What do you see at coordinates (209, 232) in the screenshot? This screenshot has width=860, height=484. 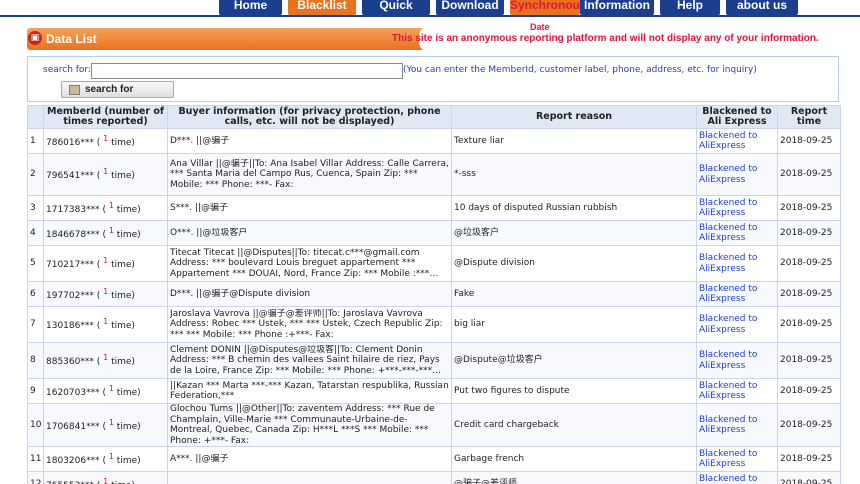 I see `buyer-info: O***. ||@垃圾客户` at bounding box center [209, 232].